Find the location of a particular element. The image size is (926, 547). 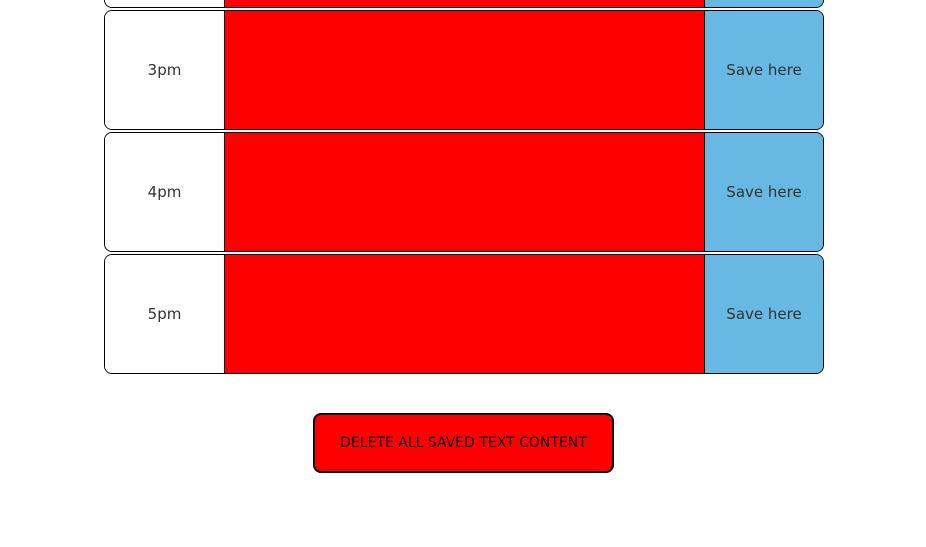

delete-all-button: DELETE ALL SAVED TEXT CONTENT is located at coordinates (463, 443).